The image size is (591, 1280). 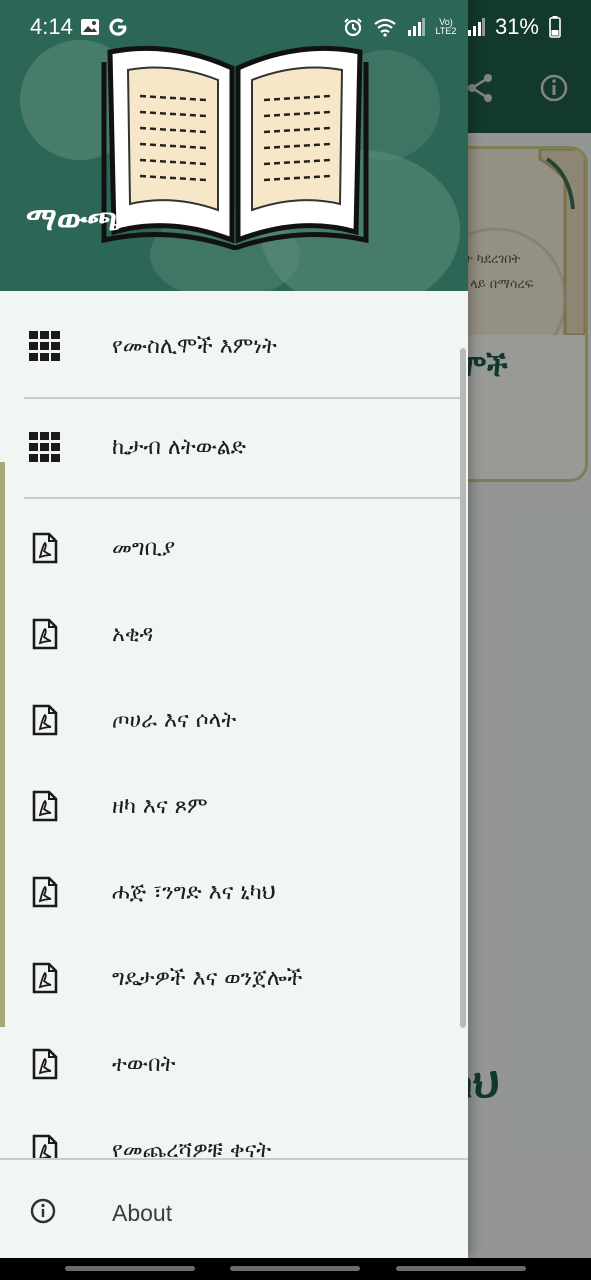 What do you see at coordinates (160, 806) in the screenshot?
I see `menu-item-label: ዘካ እና ጾም` at bounding box center [160, 806].